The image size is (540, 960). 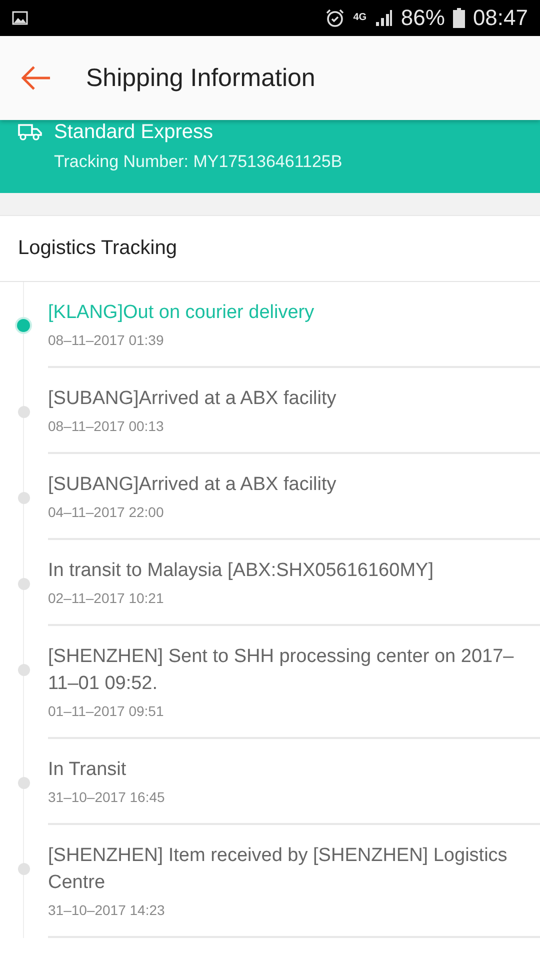 I want to click on event-status: [SHENZHEN] Item received by [SHENZHEN] Logistics Centre, so click(x=278, y=869).